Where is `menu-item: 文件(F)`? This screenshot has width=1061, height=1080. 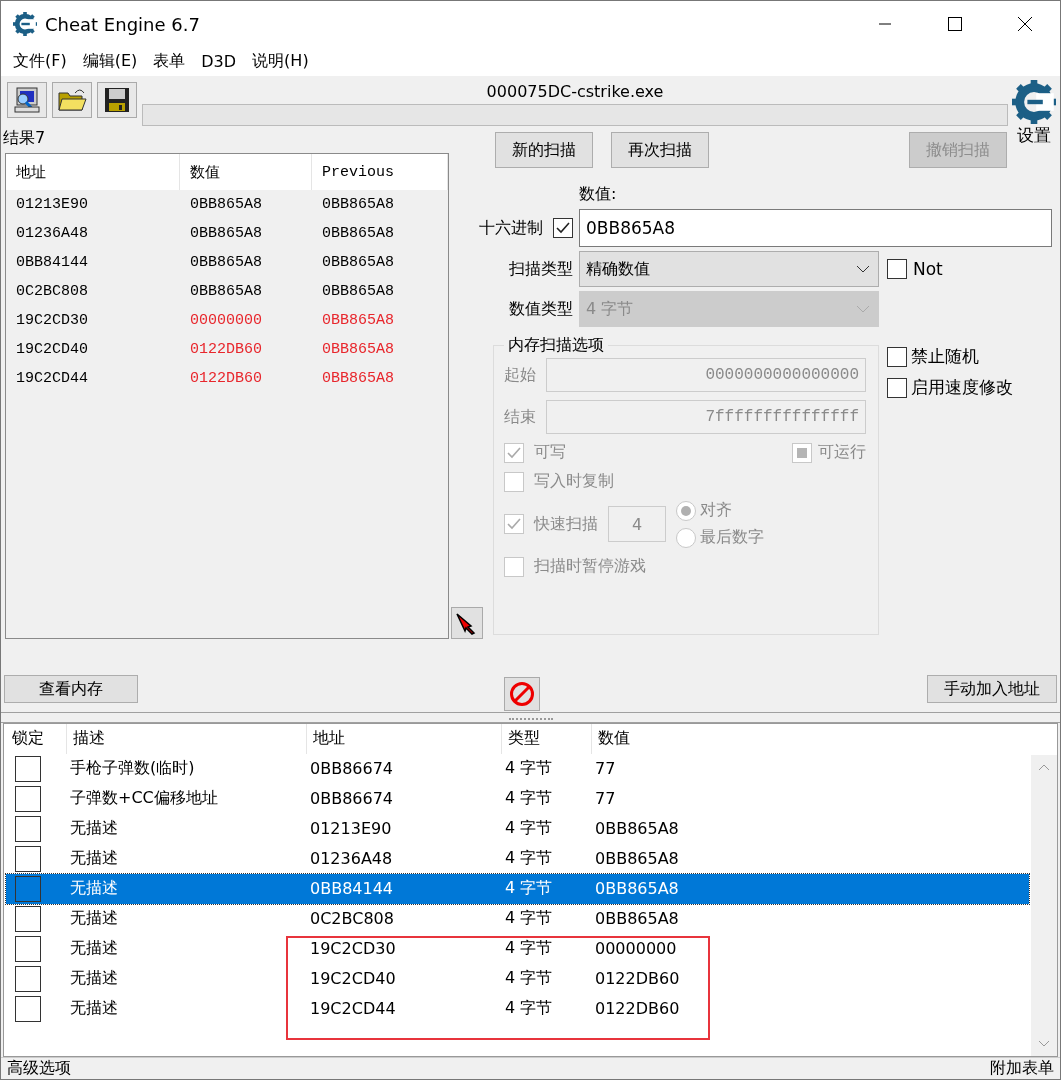
menu-item: 文件(F) is located at coordinates (40, 62).